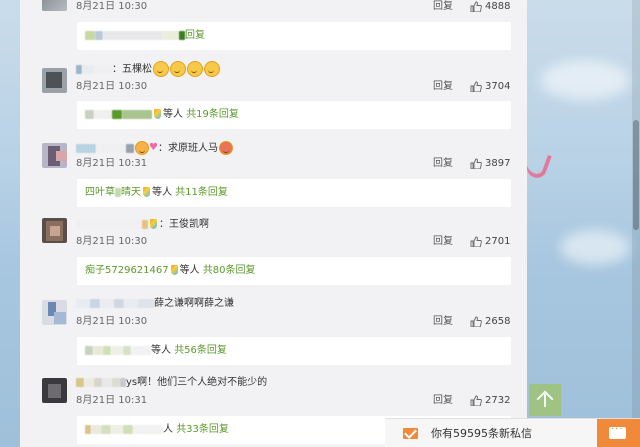  I want to click on reply-summary: 等人 共19条回复, so click(294, 115).